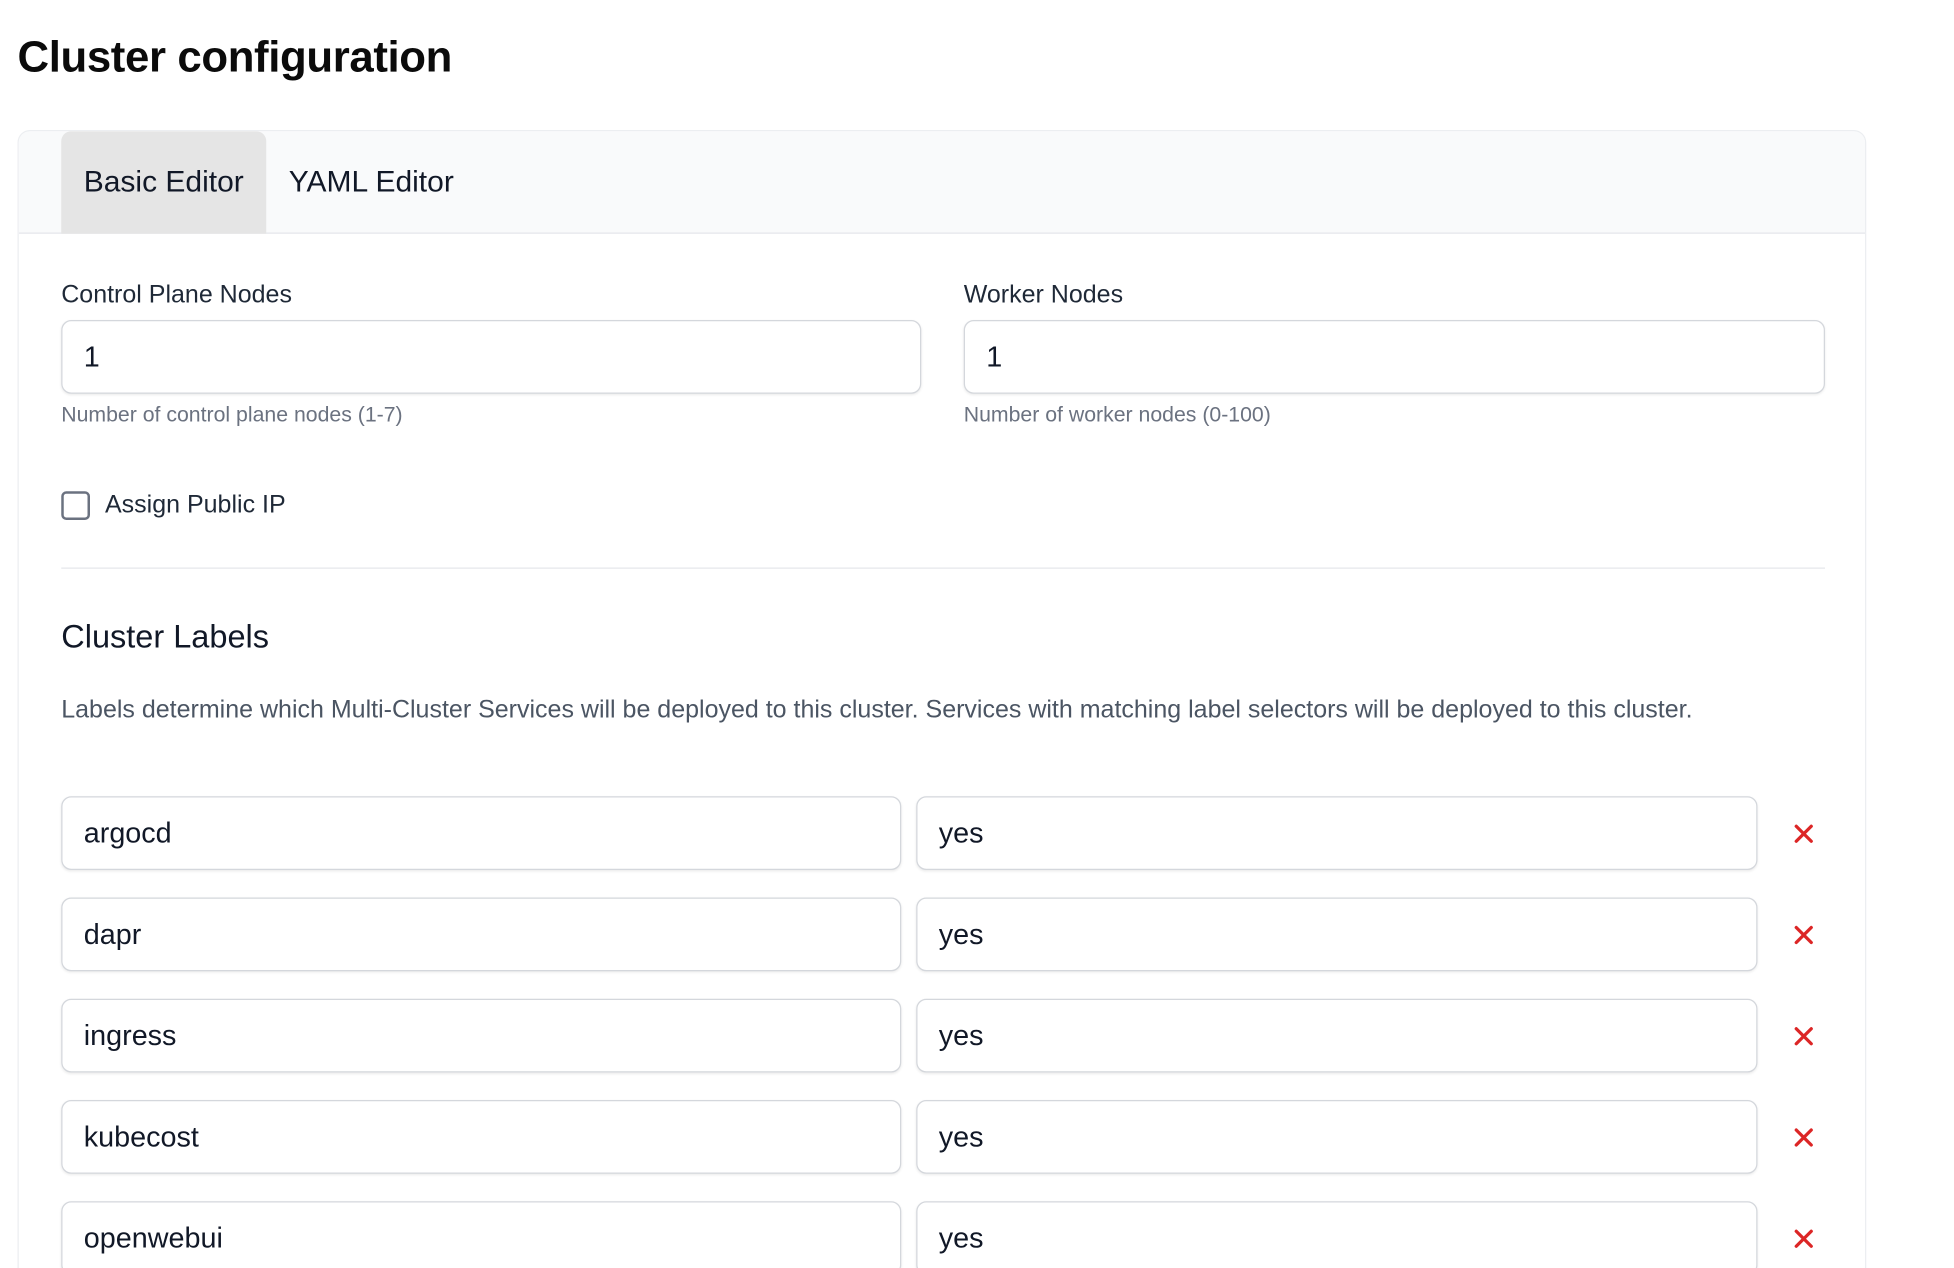 The image size is (1954, 1268). Describe the element at coordinates (164, 182) in the screenshot. I see `tab-basic-editor: Basic Editor` at that location.